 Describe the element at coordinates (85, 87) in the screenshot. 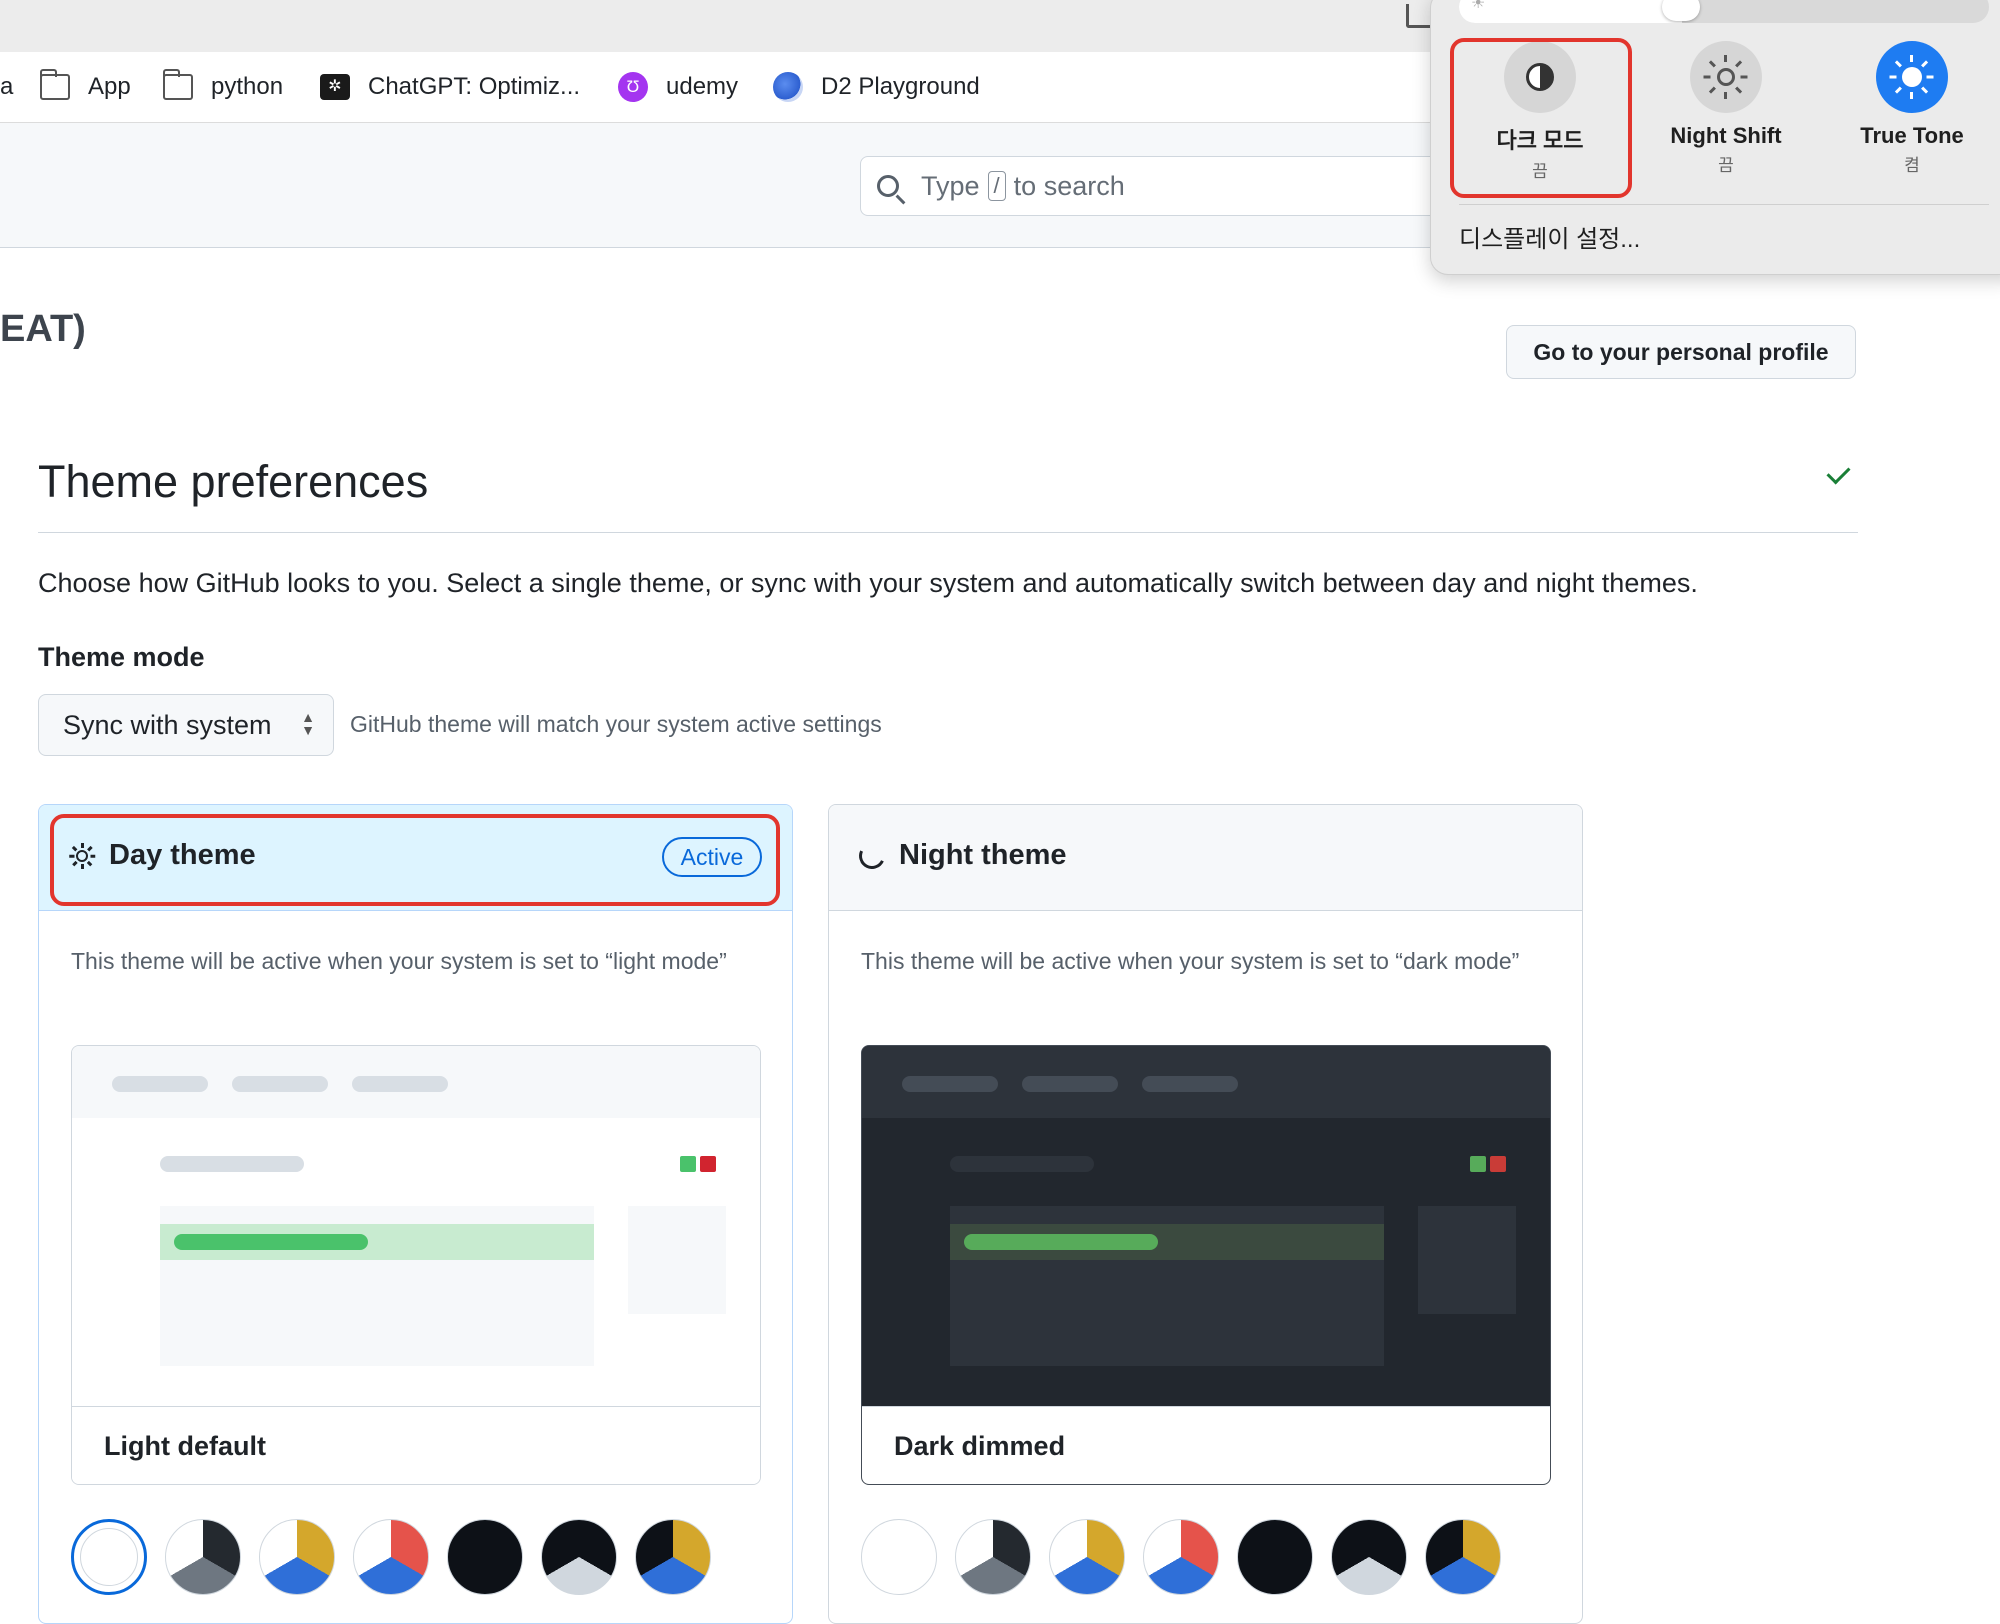

I see `bookmark-app: App` at that location.